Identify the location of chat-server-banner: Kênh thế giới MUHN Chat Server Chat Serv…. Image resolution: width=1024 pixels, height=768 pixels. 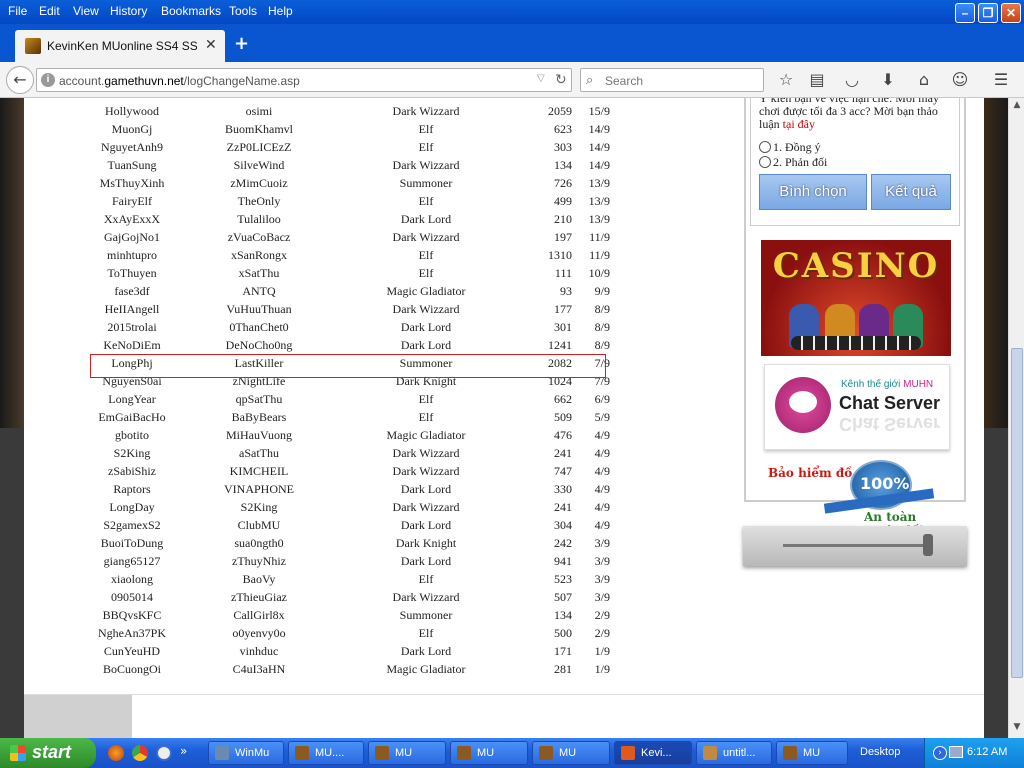
(857, 407).